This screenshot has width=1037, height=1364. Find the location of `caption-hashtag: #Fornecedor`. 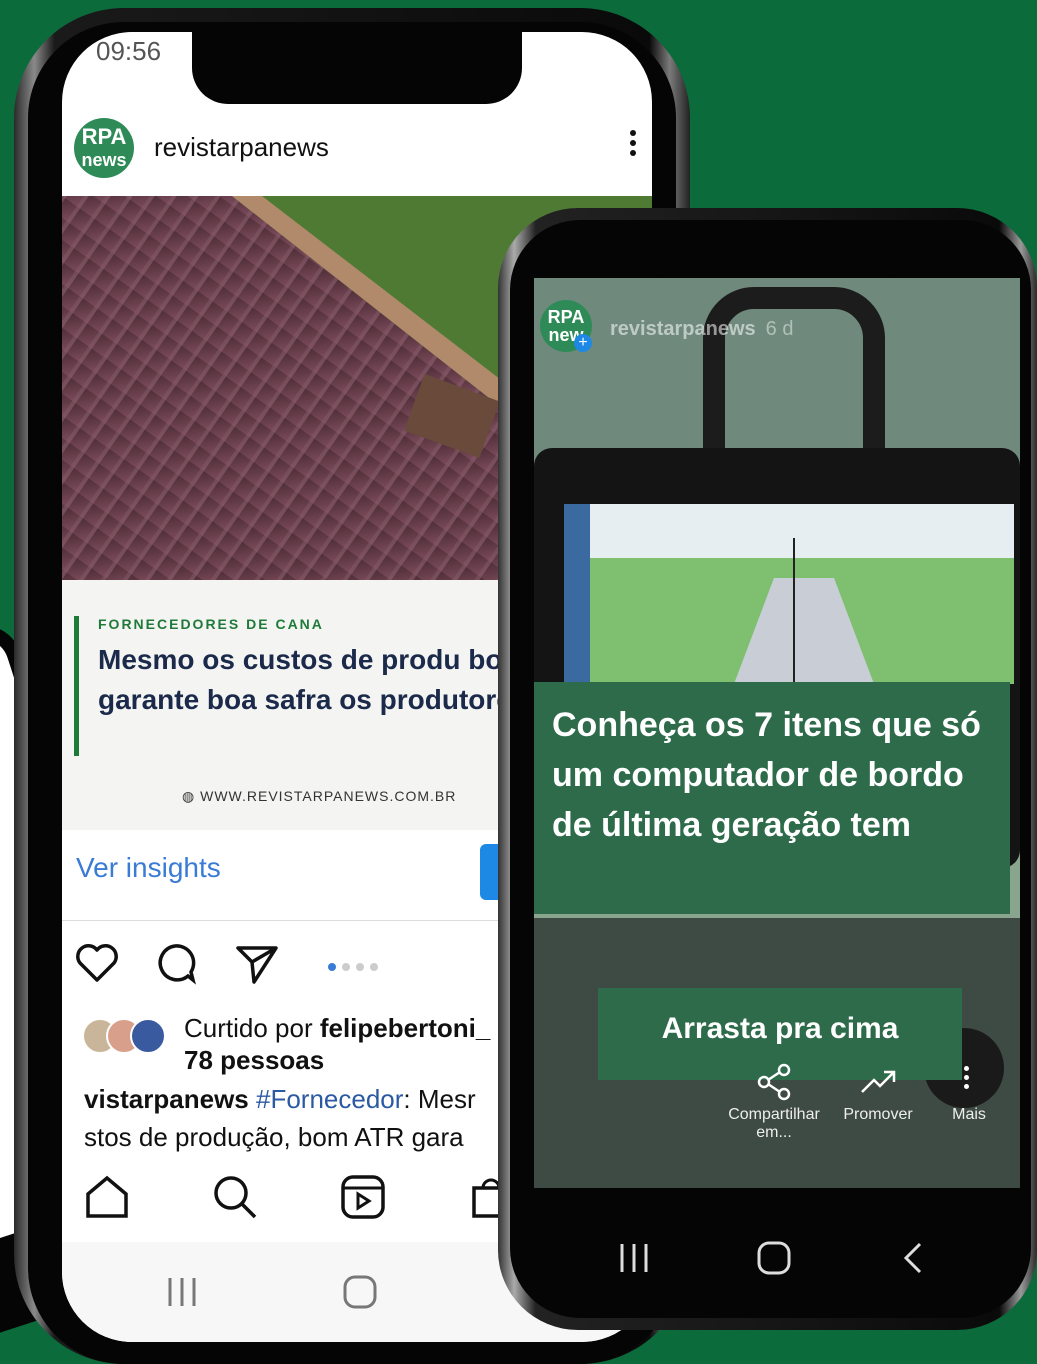

caption-hashtag: #Fornecedor is located at coordinates (329, 1099).